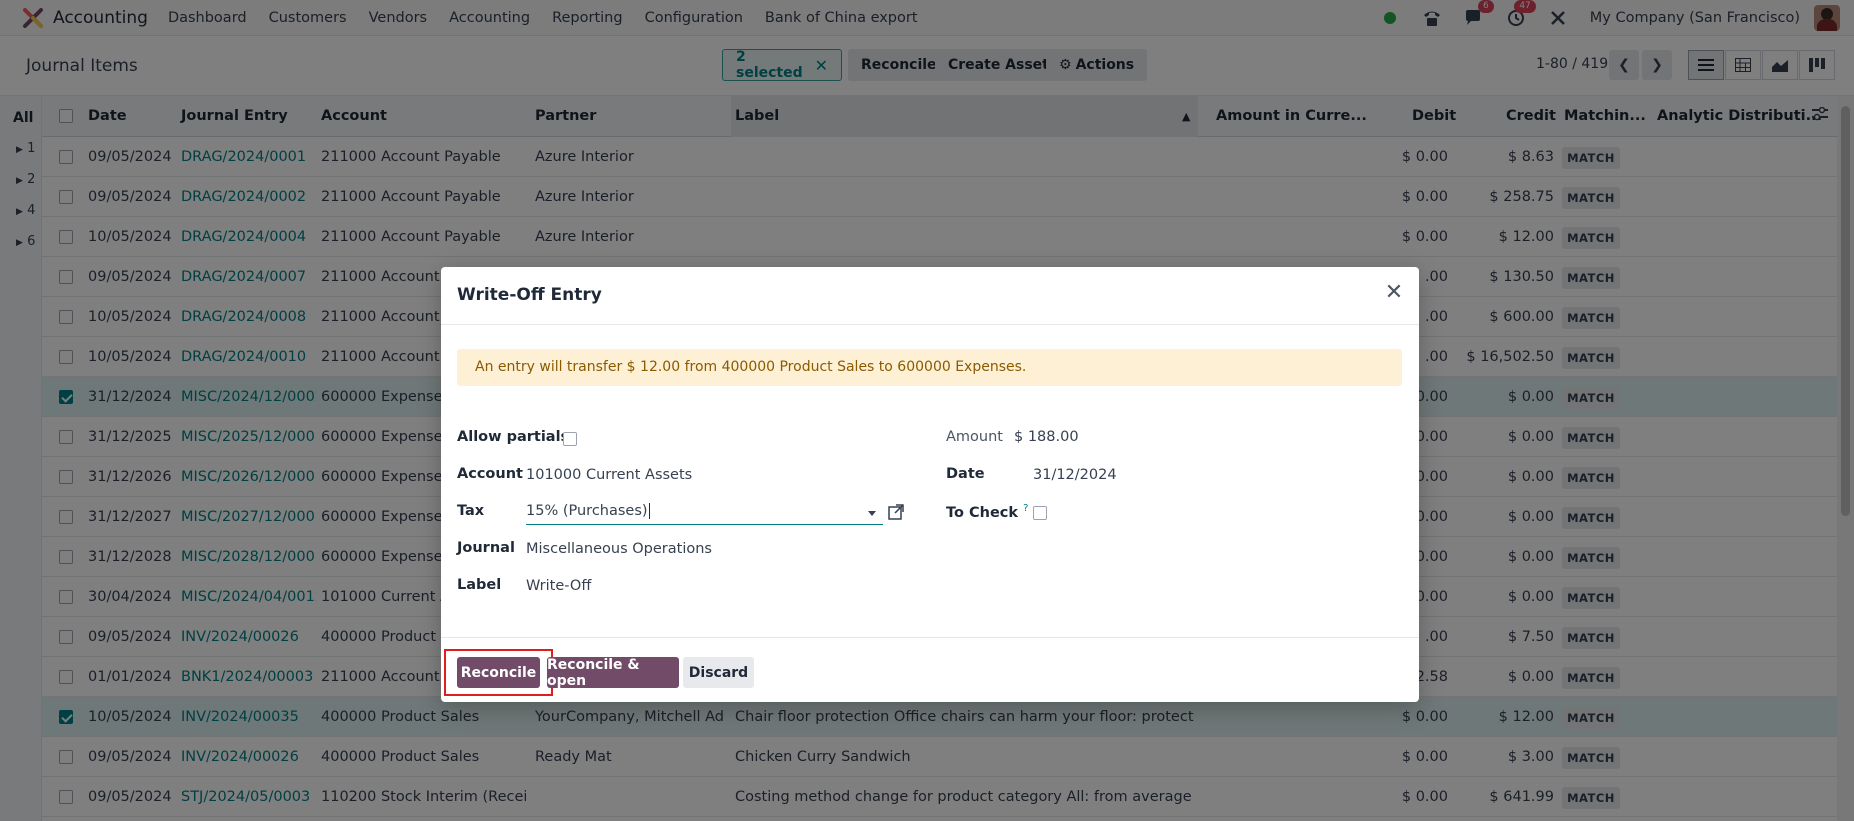  What do you see at coordinates (479, 585) in the screenshot?
I see `label-label: Label` at bounding box center [479, 585].